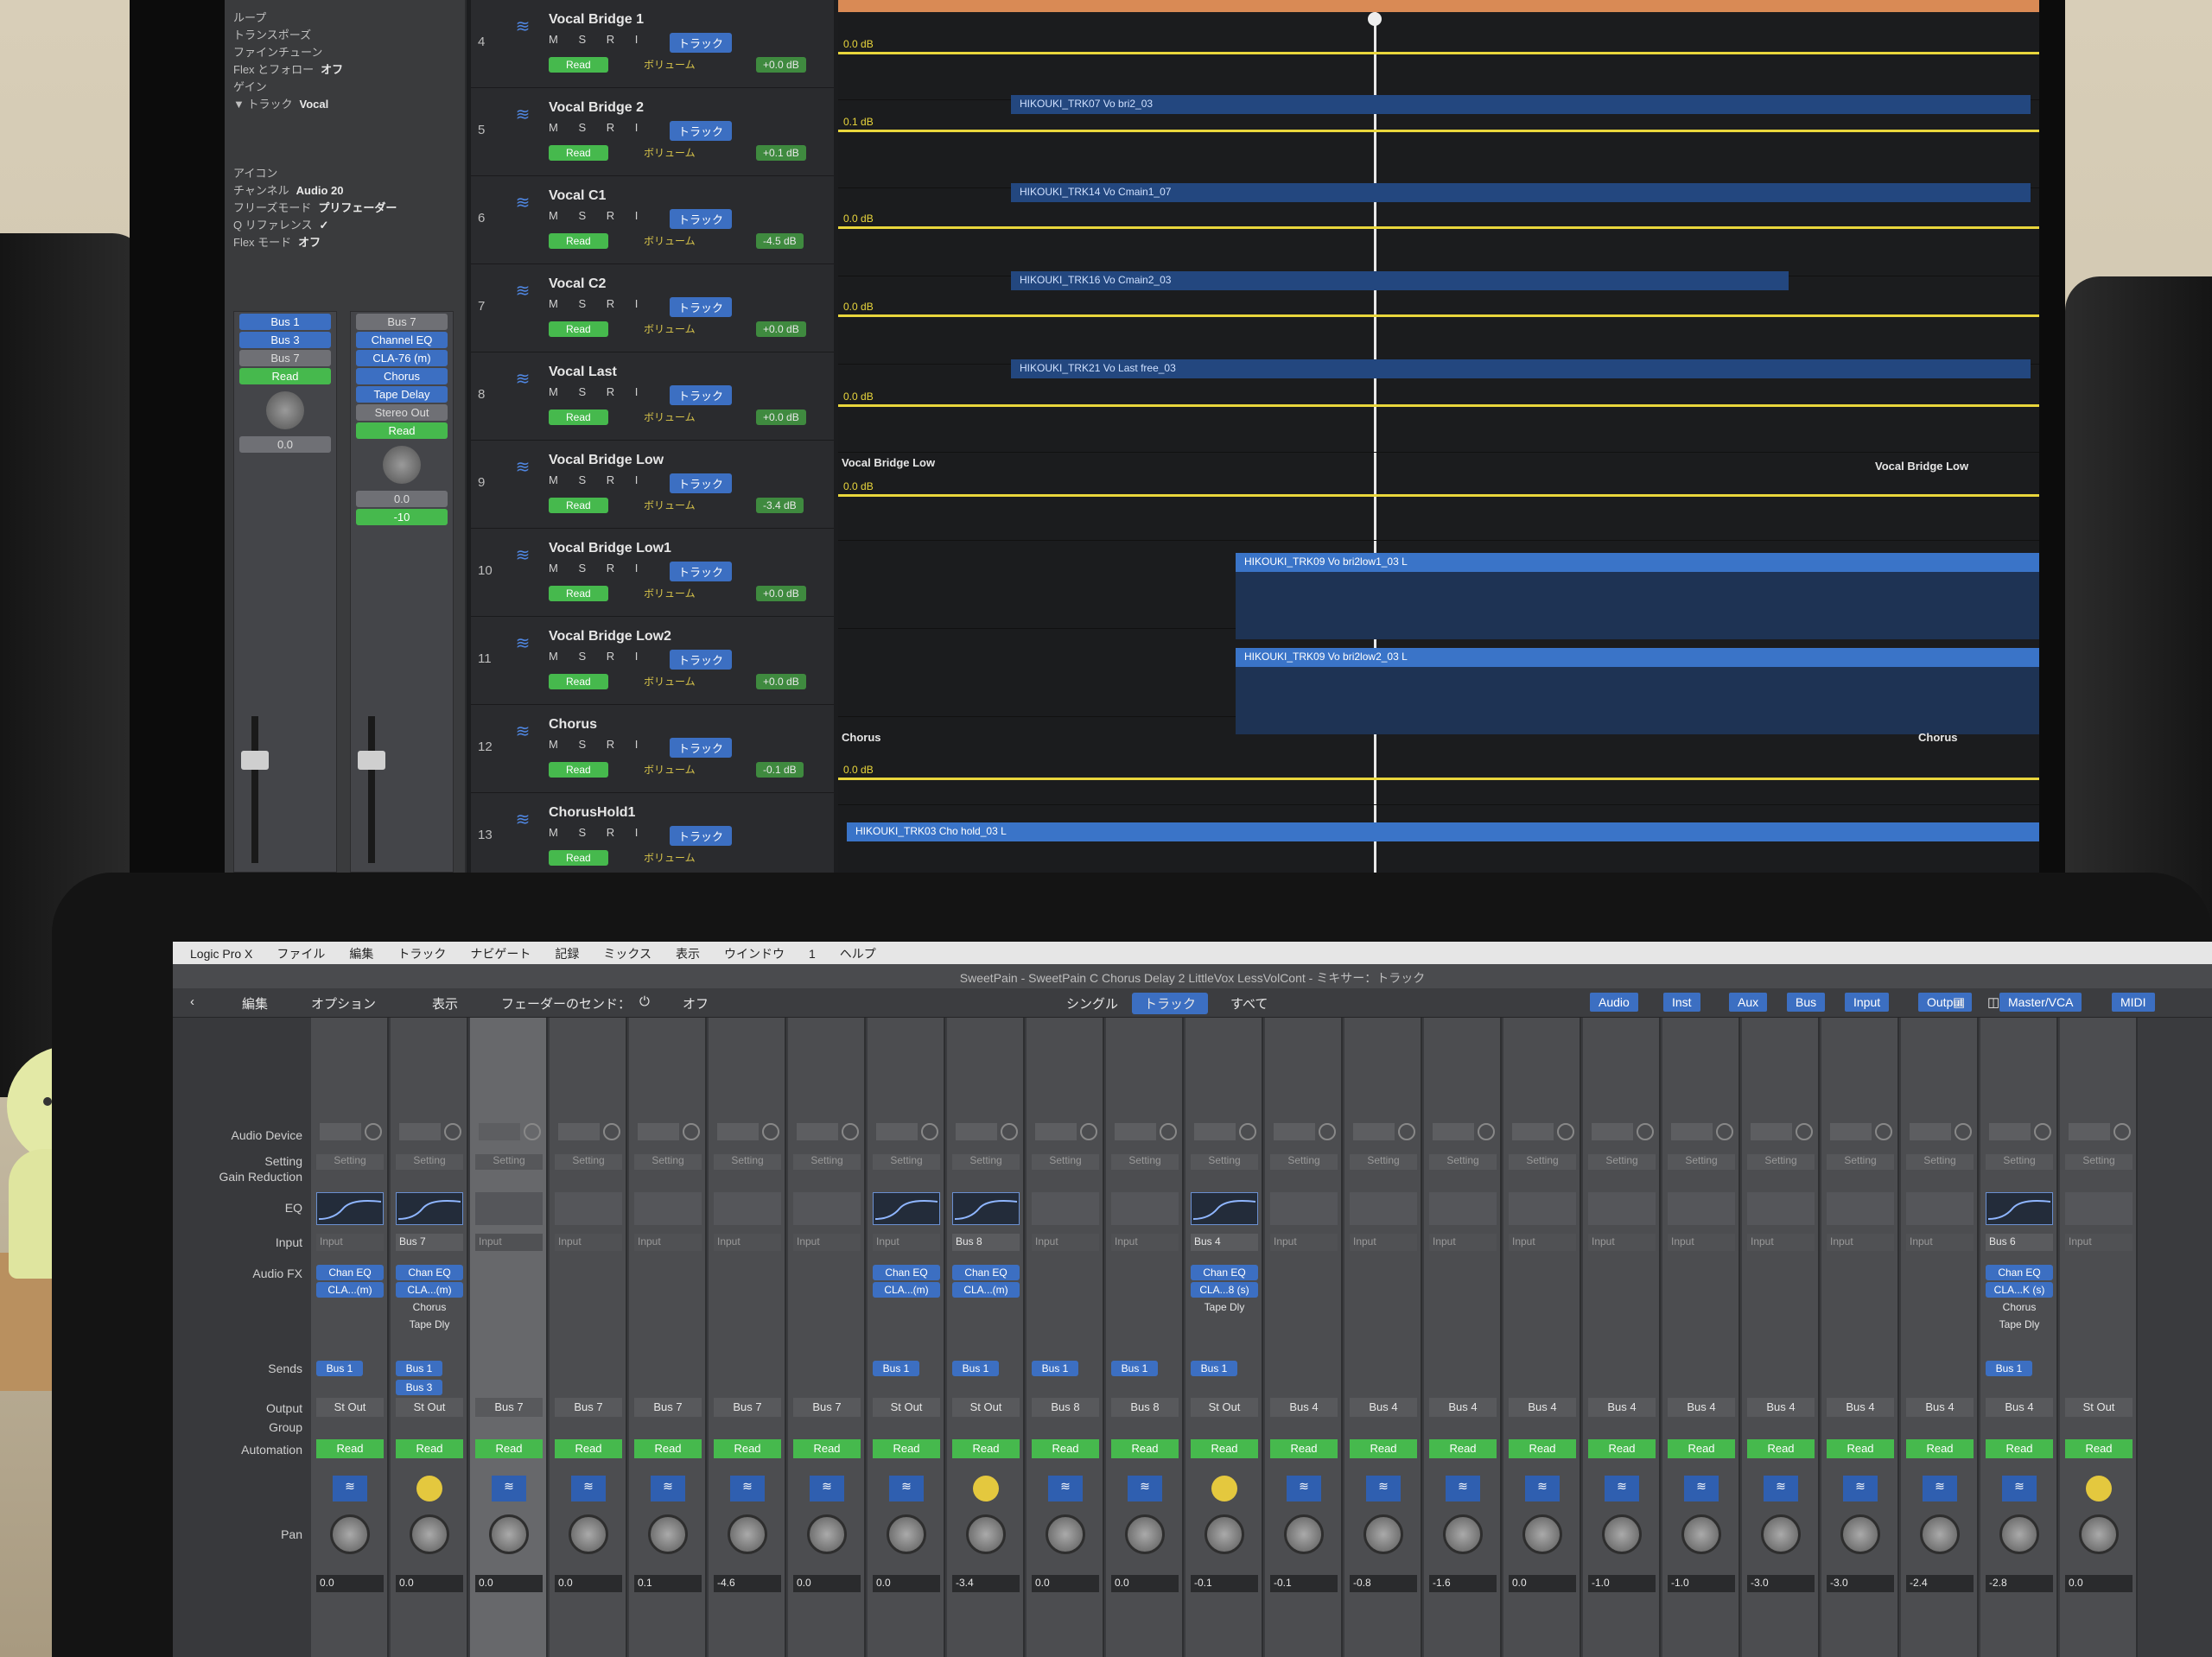 The image size is (2212, 1657). I want to click on view-menu: 表示, so click(445, 1004).